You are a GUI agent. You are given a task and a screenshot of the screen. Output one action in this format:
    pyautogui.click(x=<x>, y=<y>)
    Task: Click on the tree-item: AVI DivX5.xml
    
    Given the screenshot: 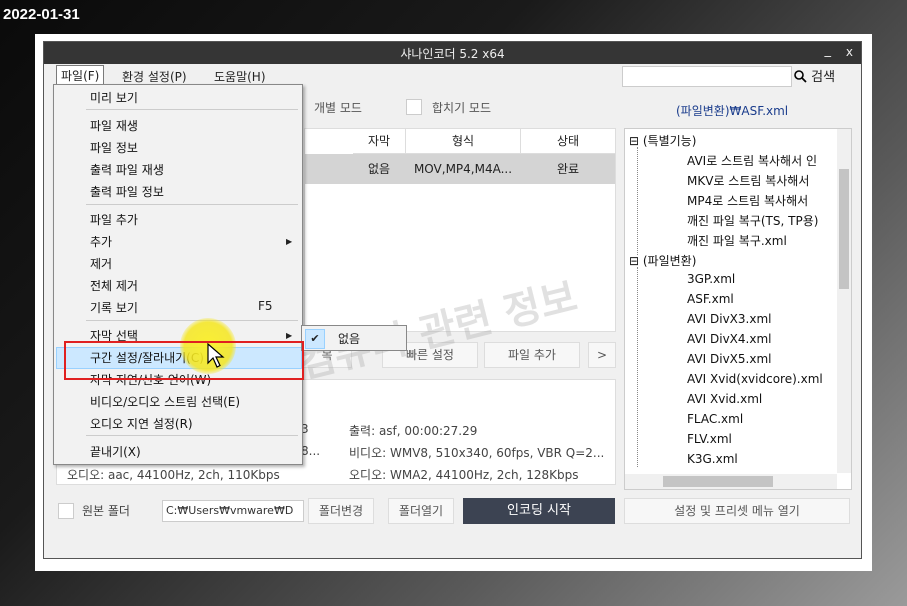 What is the action you would take?
    pyautogui.click(x=729, y=359)
    